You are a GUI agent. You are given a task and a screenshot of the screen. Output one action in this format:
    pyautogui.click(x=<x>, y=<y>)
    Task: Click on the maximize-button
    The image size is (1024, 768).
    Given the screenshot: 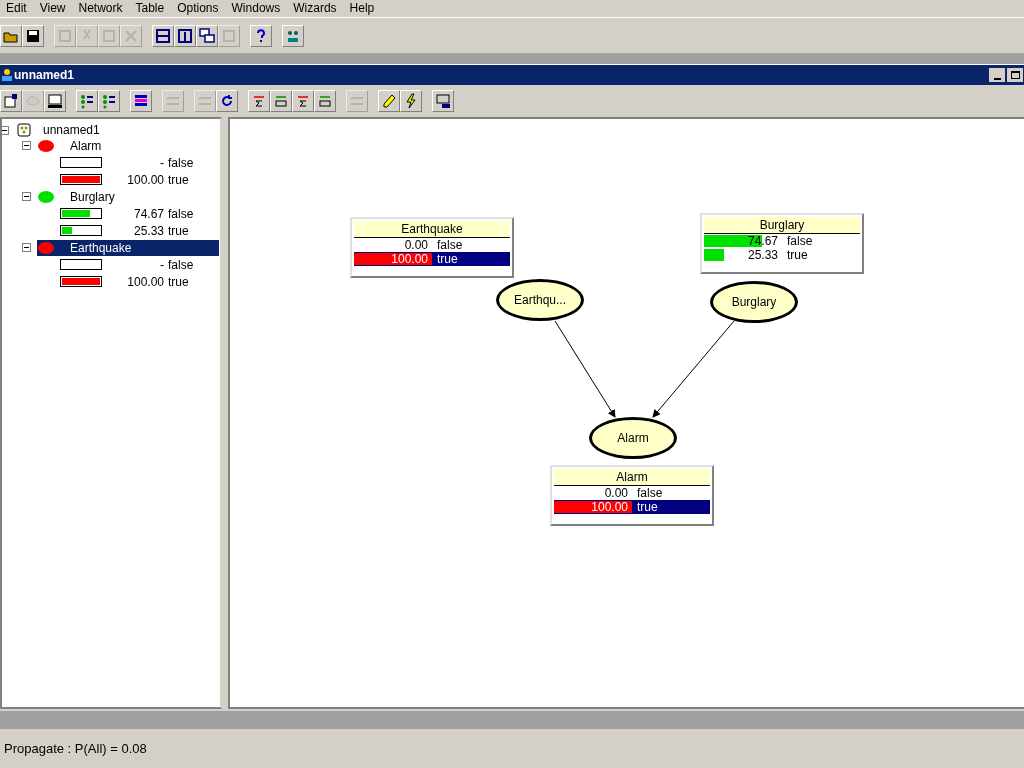 What is the action you would take?
    pyautogui.click(x=1015, y=75)
    